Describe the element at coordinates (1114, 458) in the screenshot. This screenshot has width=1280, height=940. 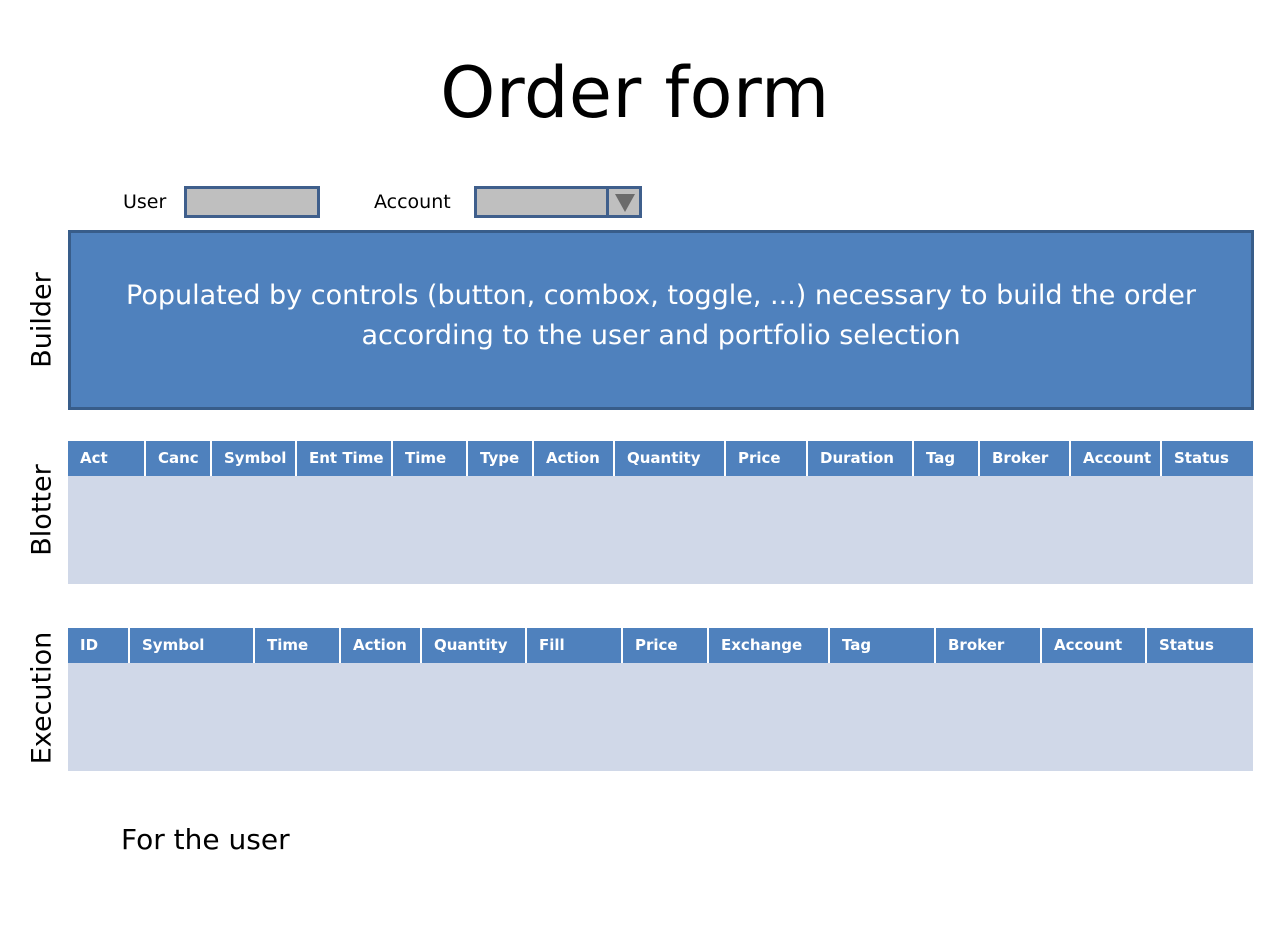
I see `blotter-header-account: Account` at that location.